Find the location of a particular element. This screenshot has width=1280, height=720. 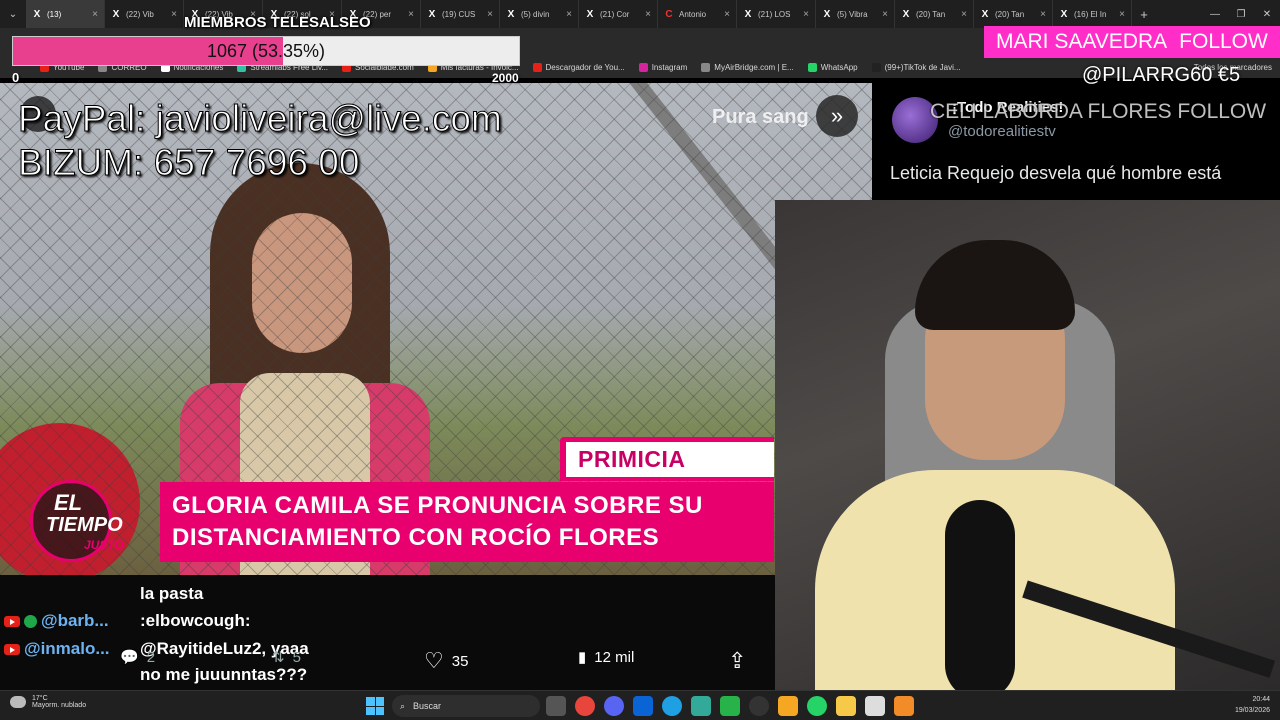

discord-icon is located at coordinates (614, 706).